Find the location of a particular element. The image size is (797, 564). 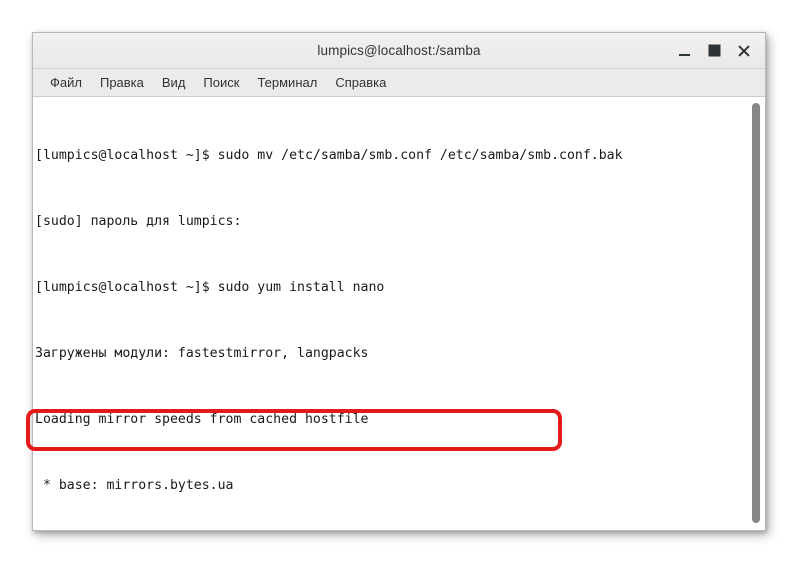

minimize-button is located at coordinates (684, 51).